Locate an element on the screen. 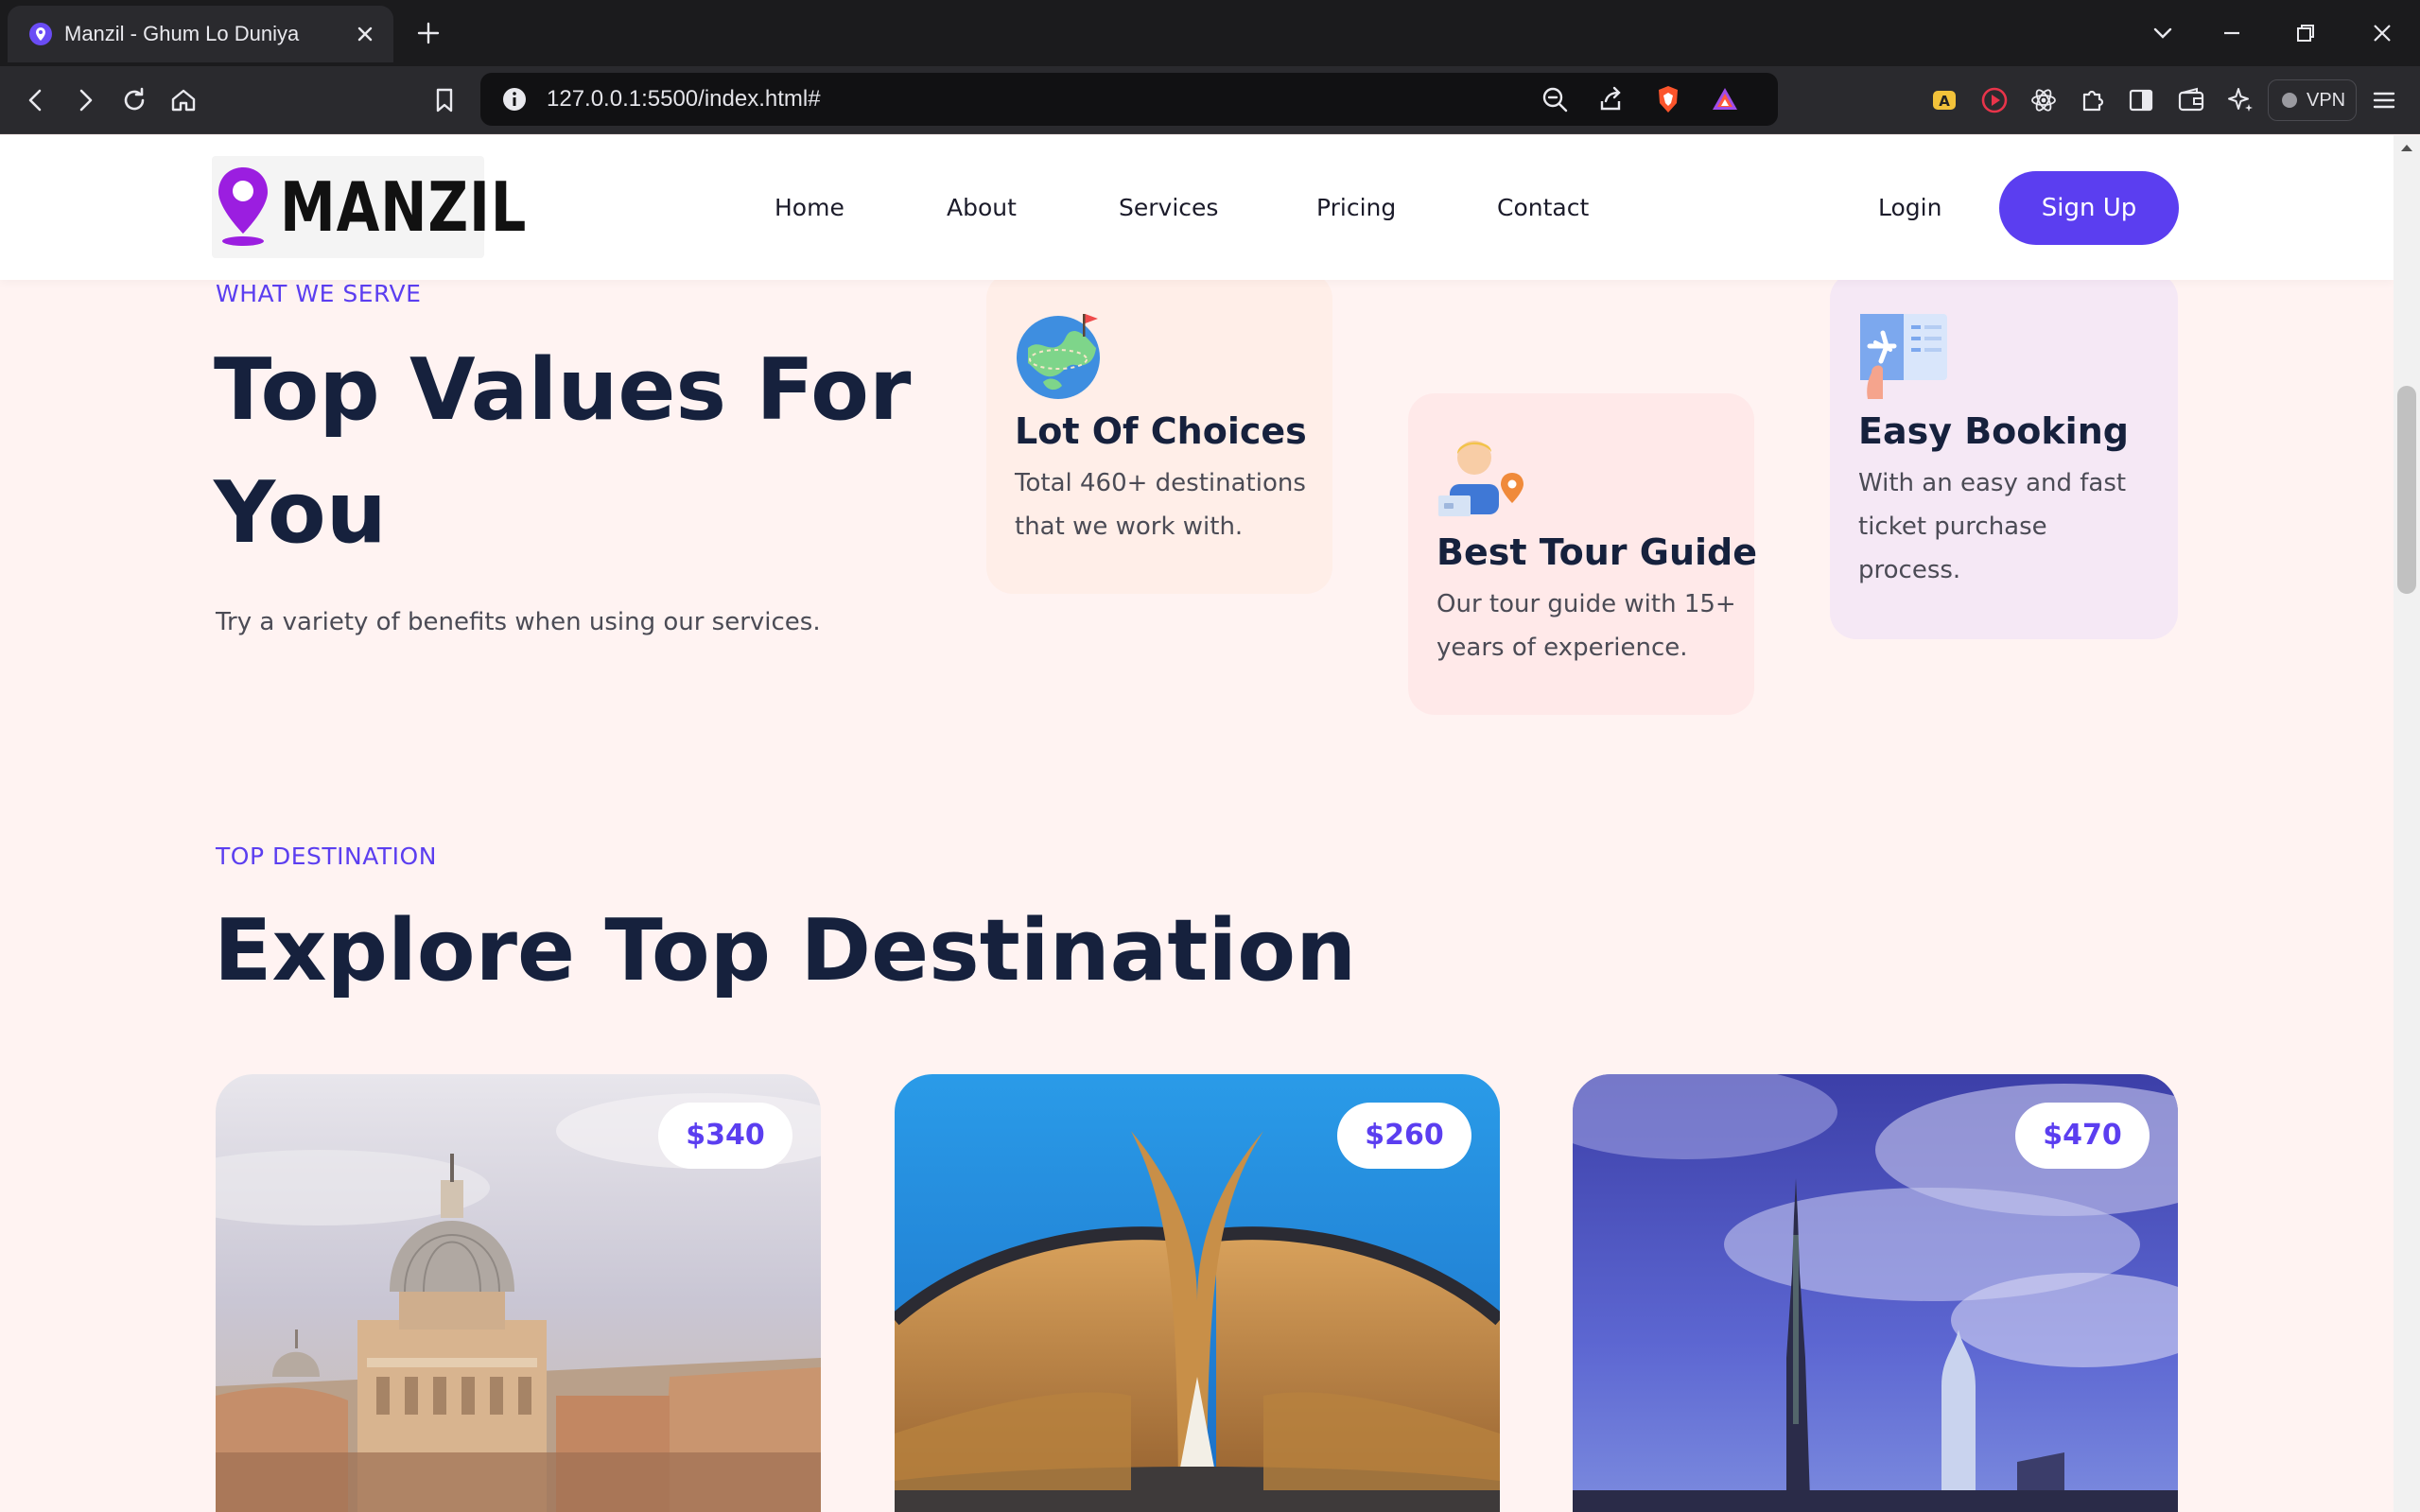 This screenshot has width=2420, height=1512. reload-icon is located at coordinates (134, 100).